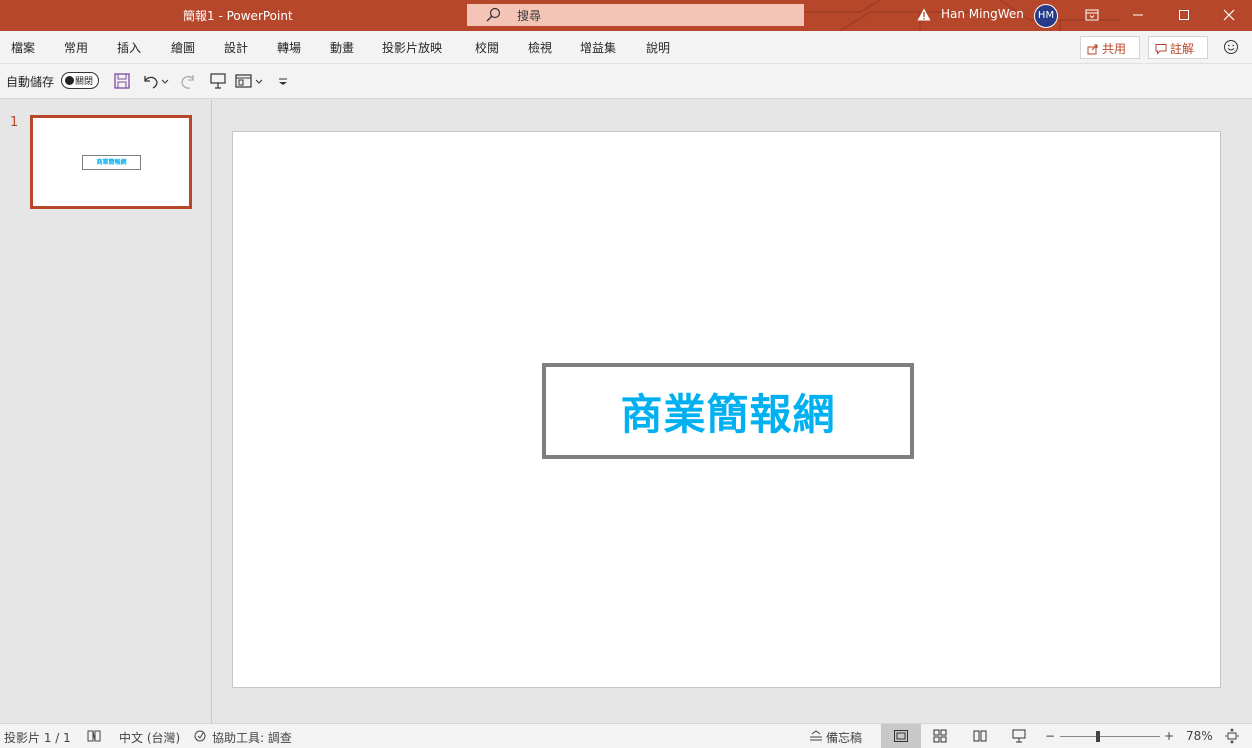 Image resolution: width=1252 pixels, height=748 pixels. I want to click on share-button: 共用, so click(1110, 47).